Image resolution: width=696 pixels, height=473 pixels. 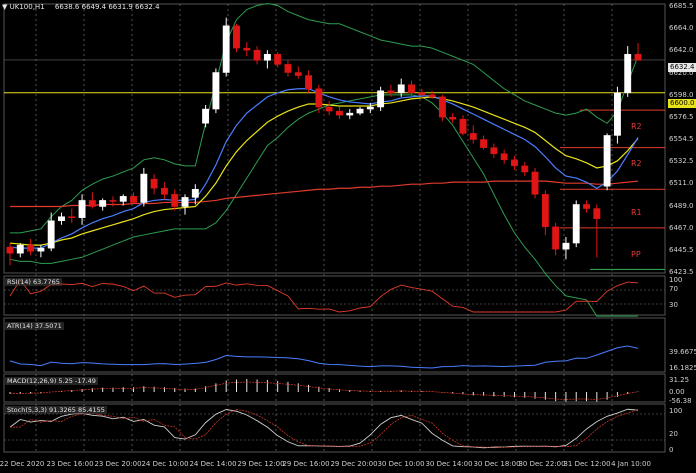 What do you see at coordinates (56, 410) in the screenshot?
I see `stoch-legend: Stoch(5,3,3) 91.3265 85.4155` at bounding box center [56, 410].